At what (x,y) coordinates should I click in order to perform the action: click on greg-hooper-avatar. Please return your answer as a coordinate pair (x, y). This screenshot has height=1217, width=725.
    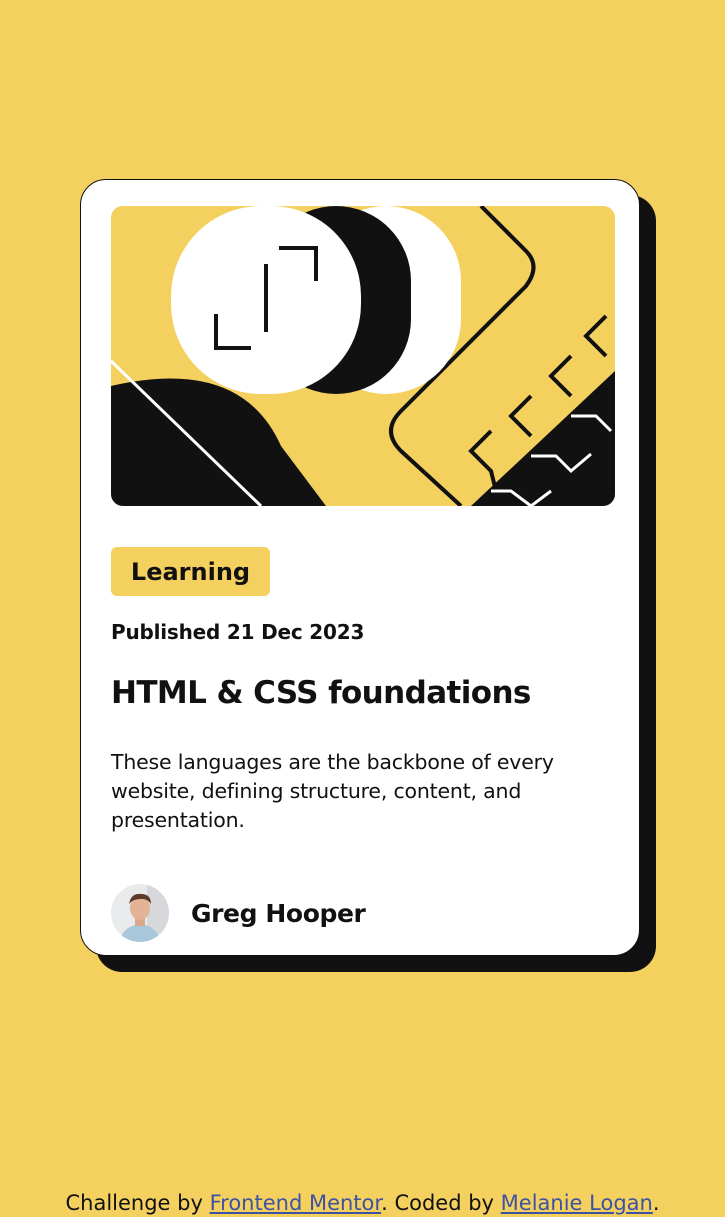
    Looking at the image, I should click on (140, 913).